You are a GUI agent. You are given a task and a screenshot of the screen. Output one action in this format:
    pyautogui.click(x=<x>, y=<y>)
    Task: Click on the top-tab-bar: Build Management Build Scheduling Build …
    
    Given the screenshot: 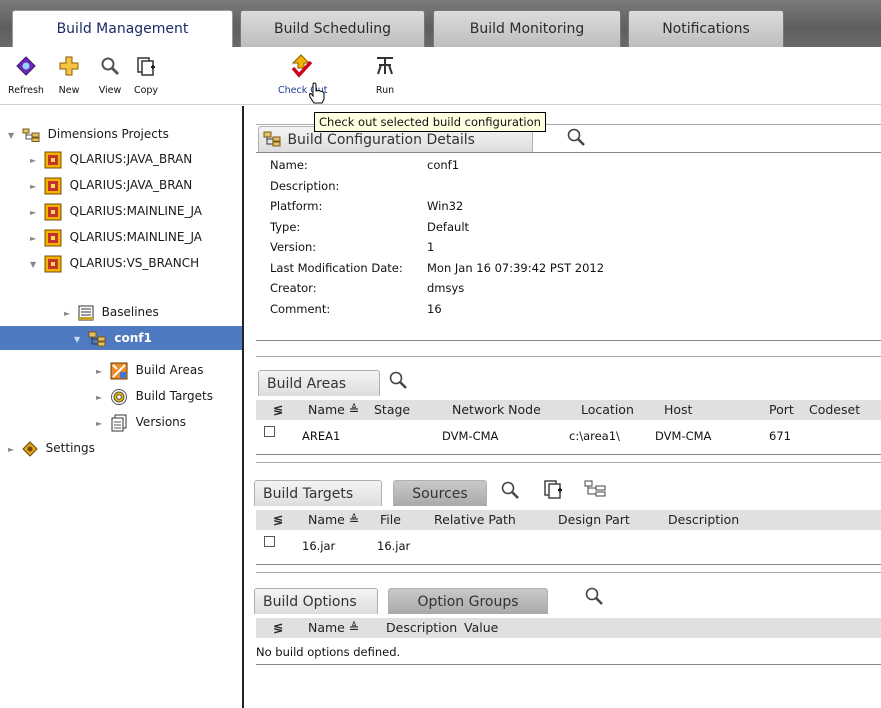 What is the action you would take?
    pyautogui.click(x=440, y=23)
    